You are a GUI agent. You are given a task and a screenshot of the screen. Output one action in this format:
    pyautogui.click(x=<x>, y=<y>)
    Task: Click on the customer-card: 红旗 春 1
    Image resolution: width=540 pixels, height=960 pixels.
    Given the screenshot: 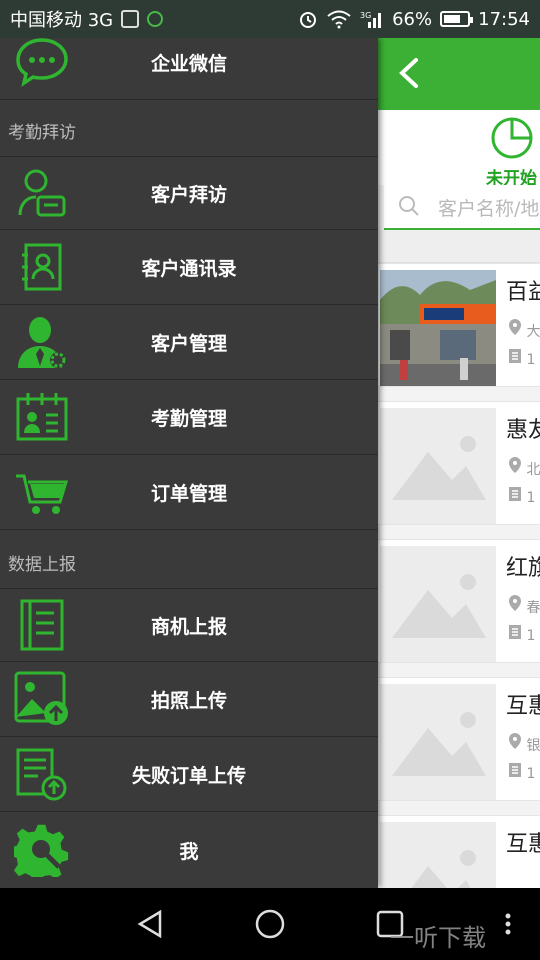 What is the action you would take?
    pyautogui.click(x=459, y=601)
    